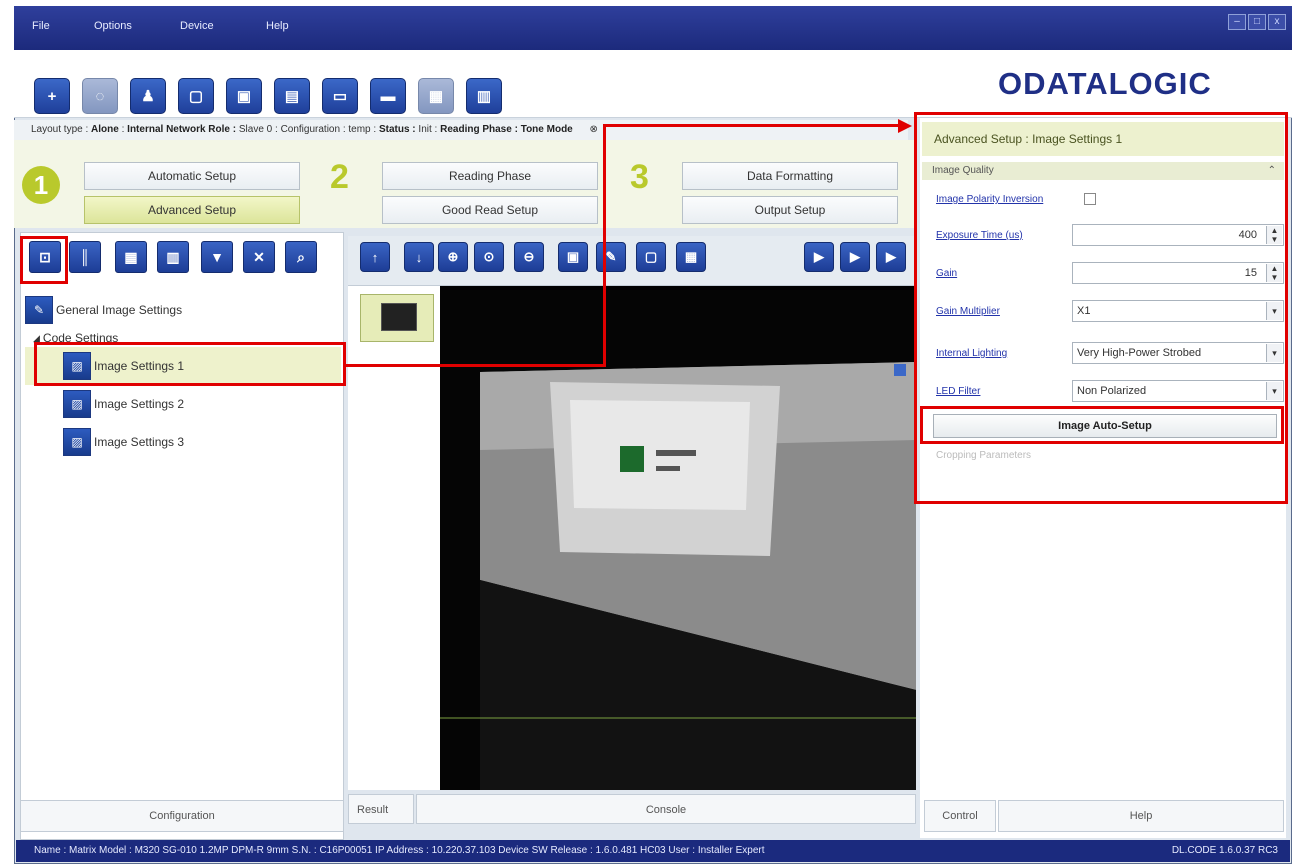 This screenshot has height=867, width=1296. I want to click on section-image-quality: Image Quality ⌃, so click(1103, 171).